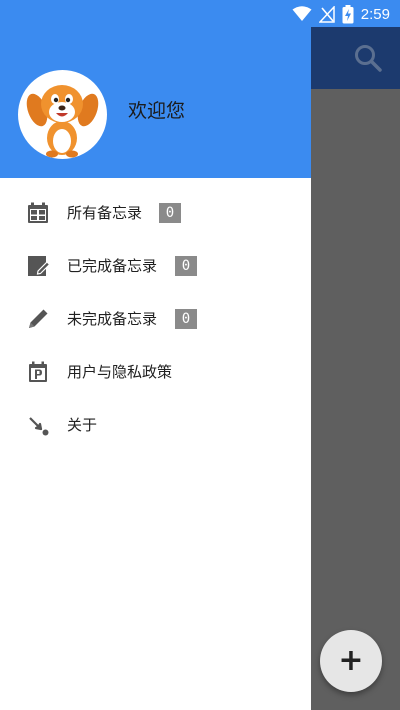  What do you see at coordinates (157, 111) in the screenshot?
I see `welcome-text: 欢迎您` at bounding box center [157, 111].